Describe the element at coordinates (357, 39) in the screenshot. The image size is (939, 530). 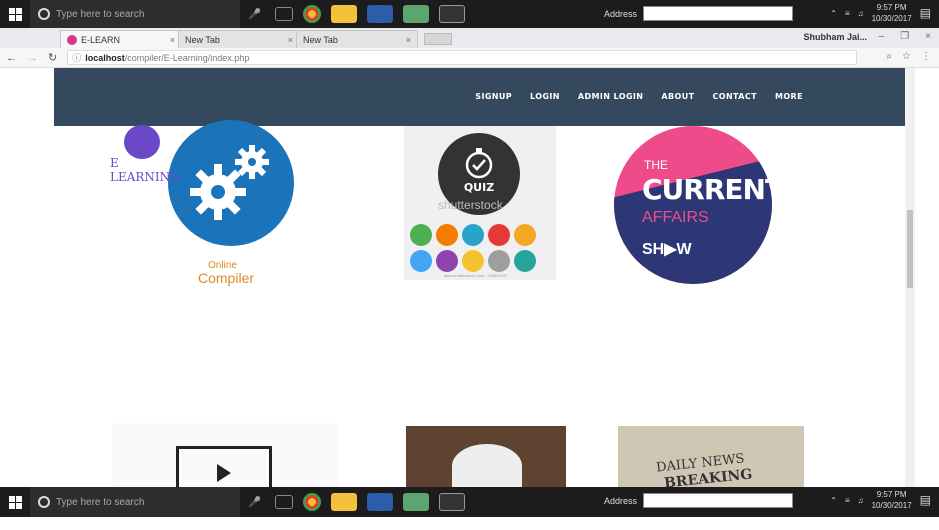
I see `tab-new-2: New Tab ×` at that location.